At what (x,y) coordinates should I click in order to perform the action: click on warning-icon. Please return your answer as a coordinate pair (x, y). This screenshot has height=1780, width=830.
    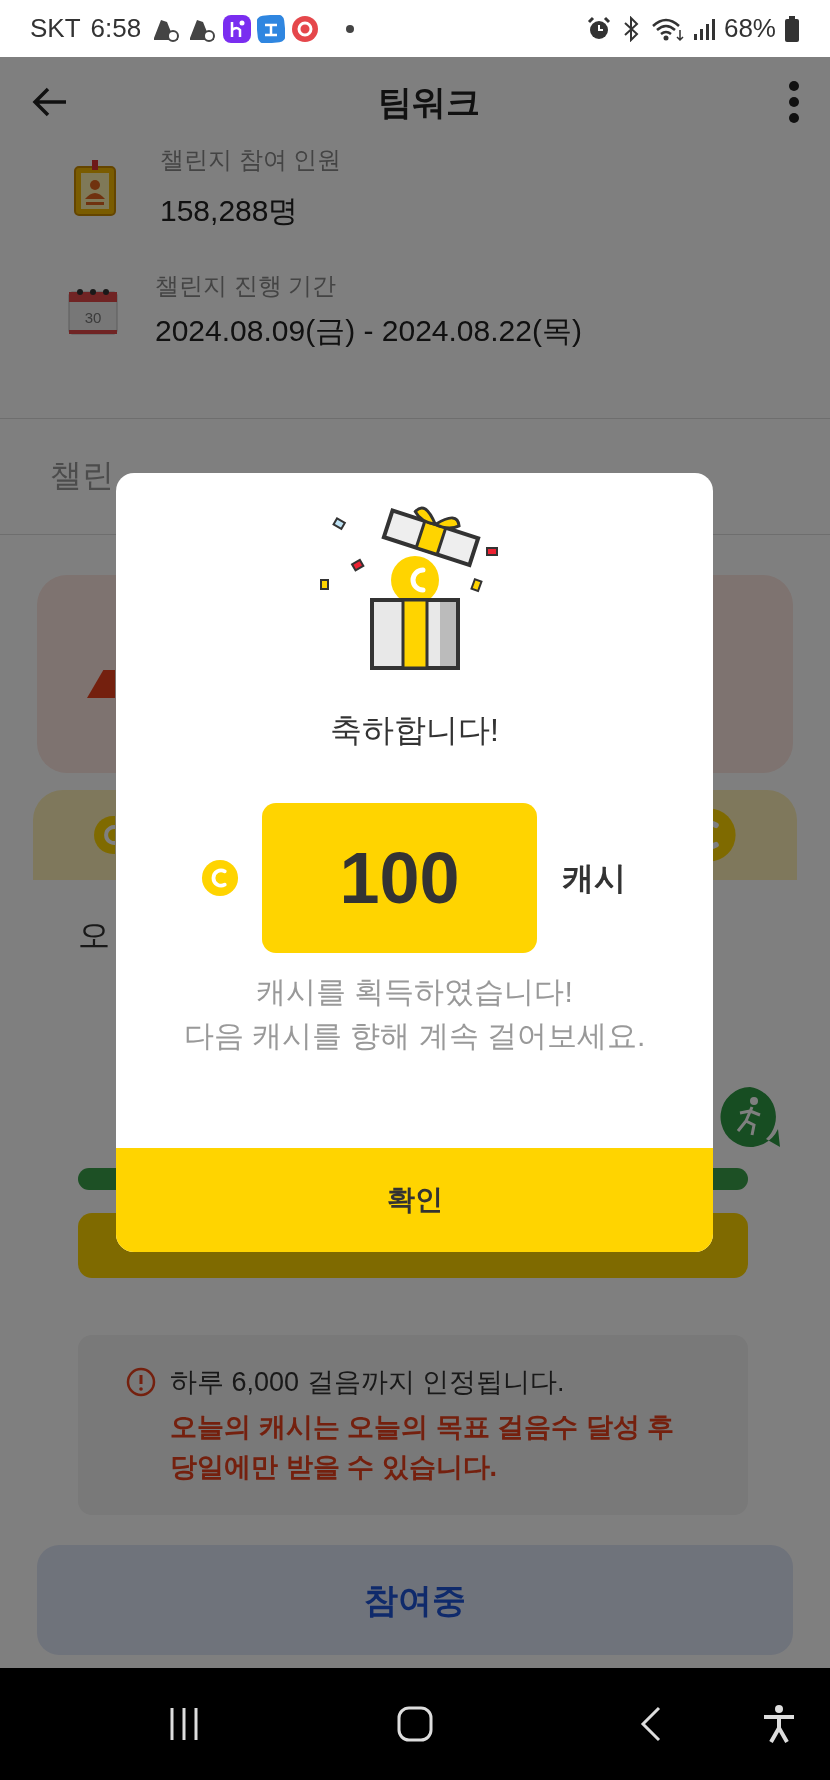
    Looking at the image, I should click on (100, 685).